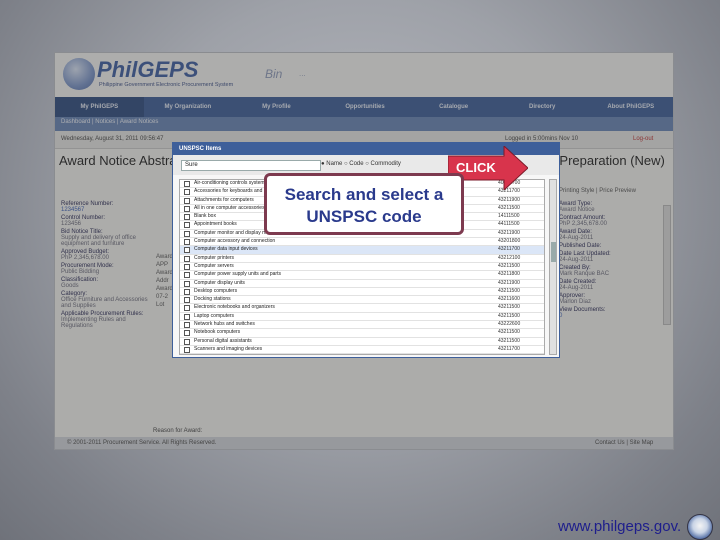 Image resolution: width=720 pixels, height=540 pixels. Describe the element at coordinates (112, 139) in the screenshot. I see `session-datetime: Wednesday, August 31, 2011 09:56:47` at that location.